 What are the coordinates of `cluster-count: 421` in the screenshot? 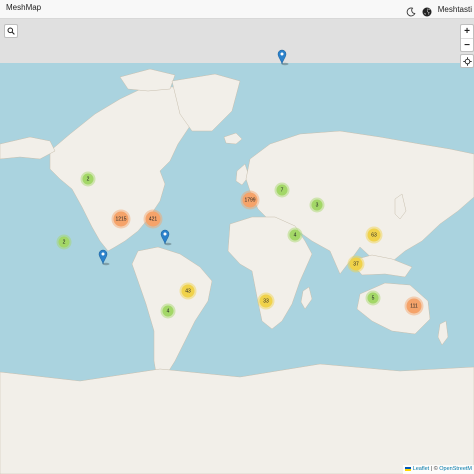 It's located at (153, 219).